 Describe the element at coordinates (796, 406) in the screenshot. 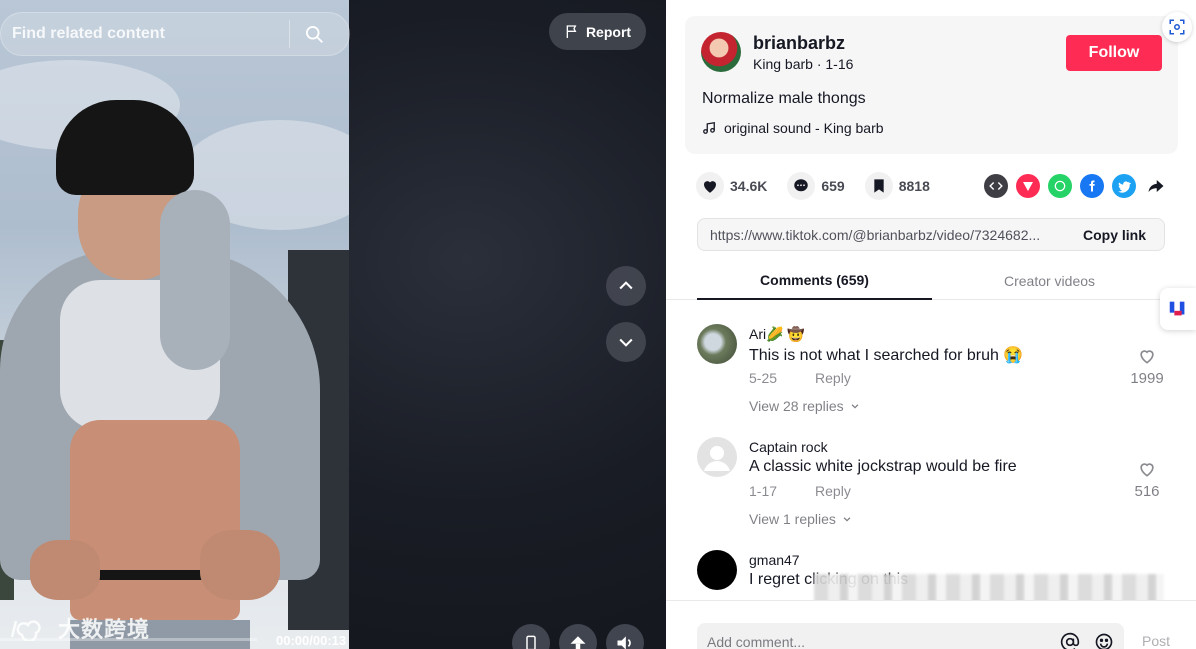

I see `view-replies-label: View 28 replies` at that location.